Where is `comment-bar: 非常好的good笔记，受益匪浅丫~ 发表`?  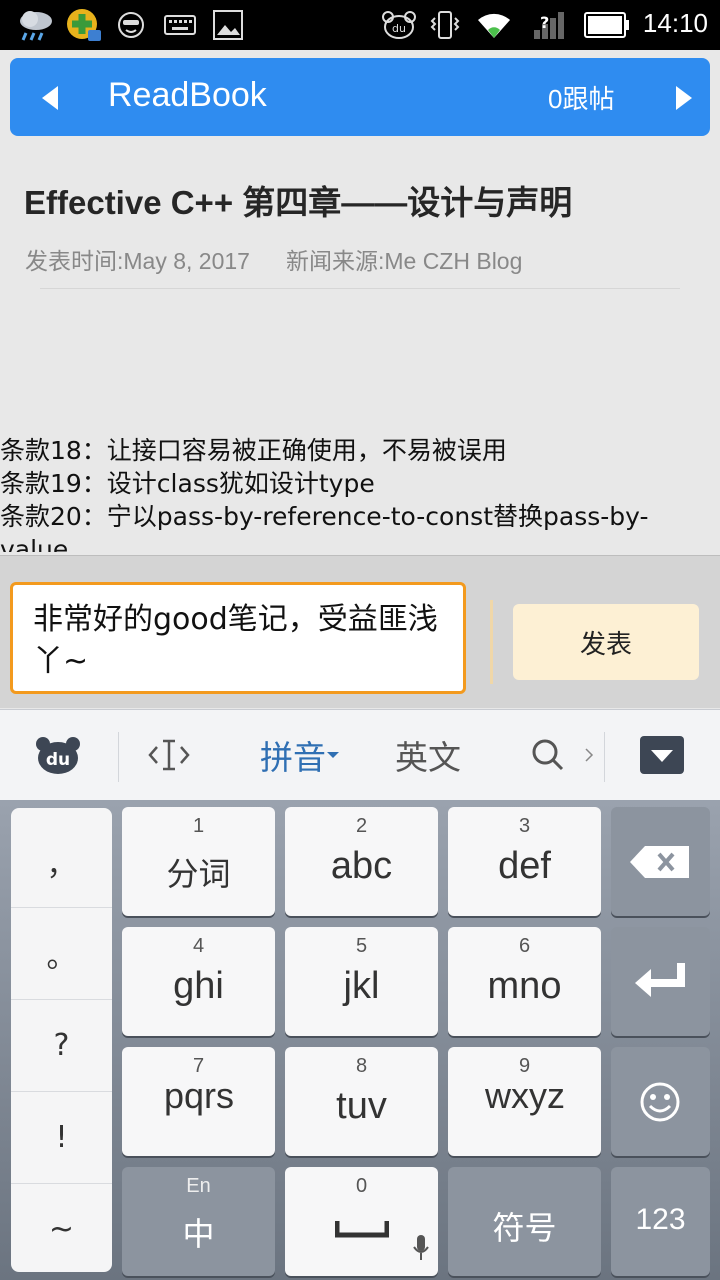
comment-bar: 非常好的good笔记，受益匪浅丫~ 发表 is located at coordinates (360, 631).